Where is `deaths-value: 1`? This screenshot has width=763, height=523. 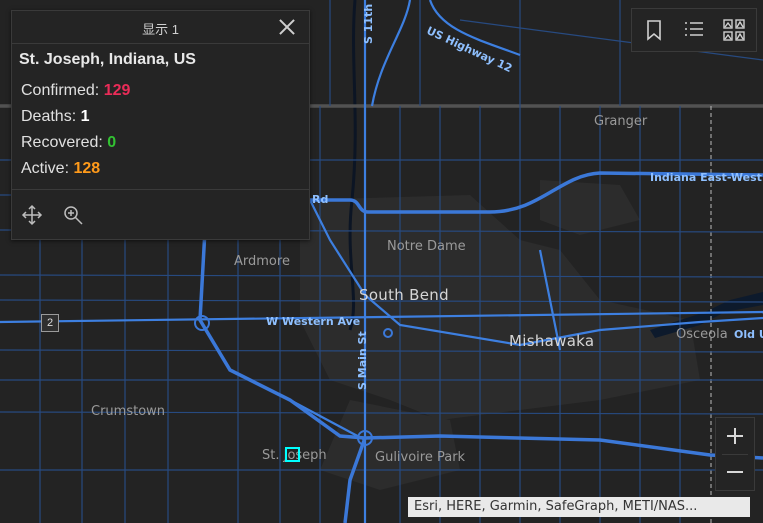 deaths-value: 1 is located at coordinates (85, 116).